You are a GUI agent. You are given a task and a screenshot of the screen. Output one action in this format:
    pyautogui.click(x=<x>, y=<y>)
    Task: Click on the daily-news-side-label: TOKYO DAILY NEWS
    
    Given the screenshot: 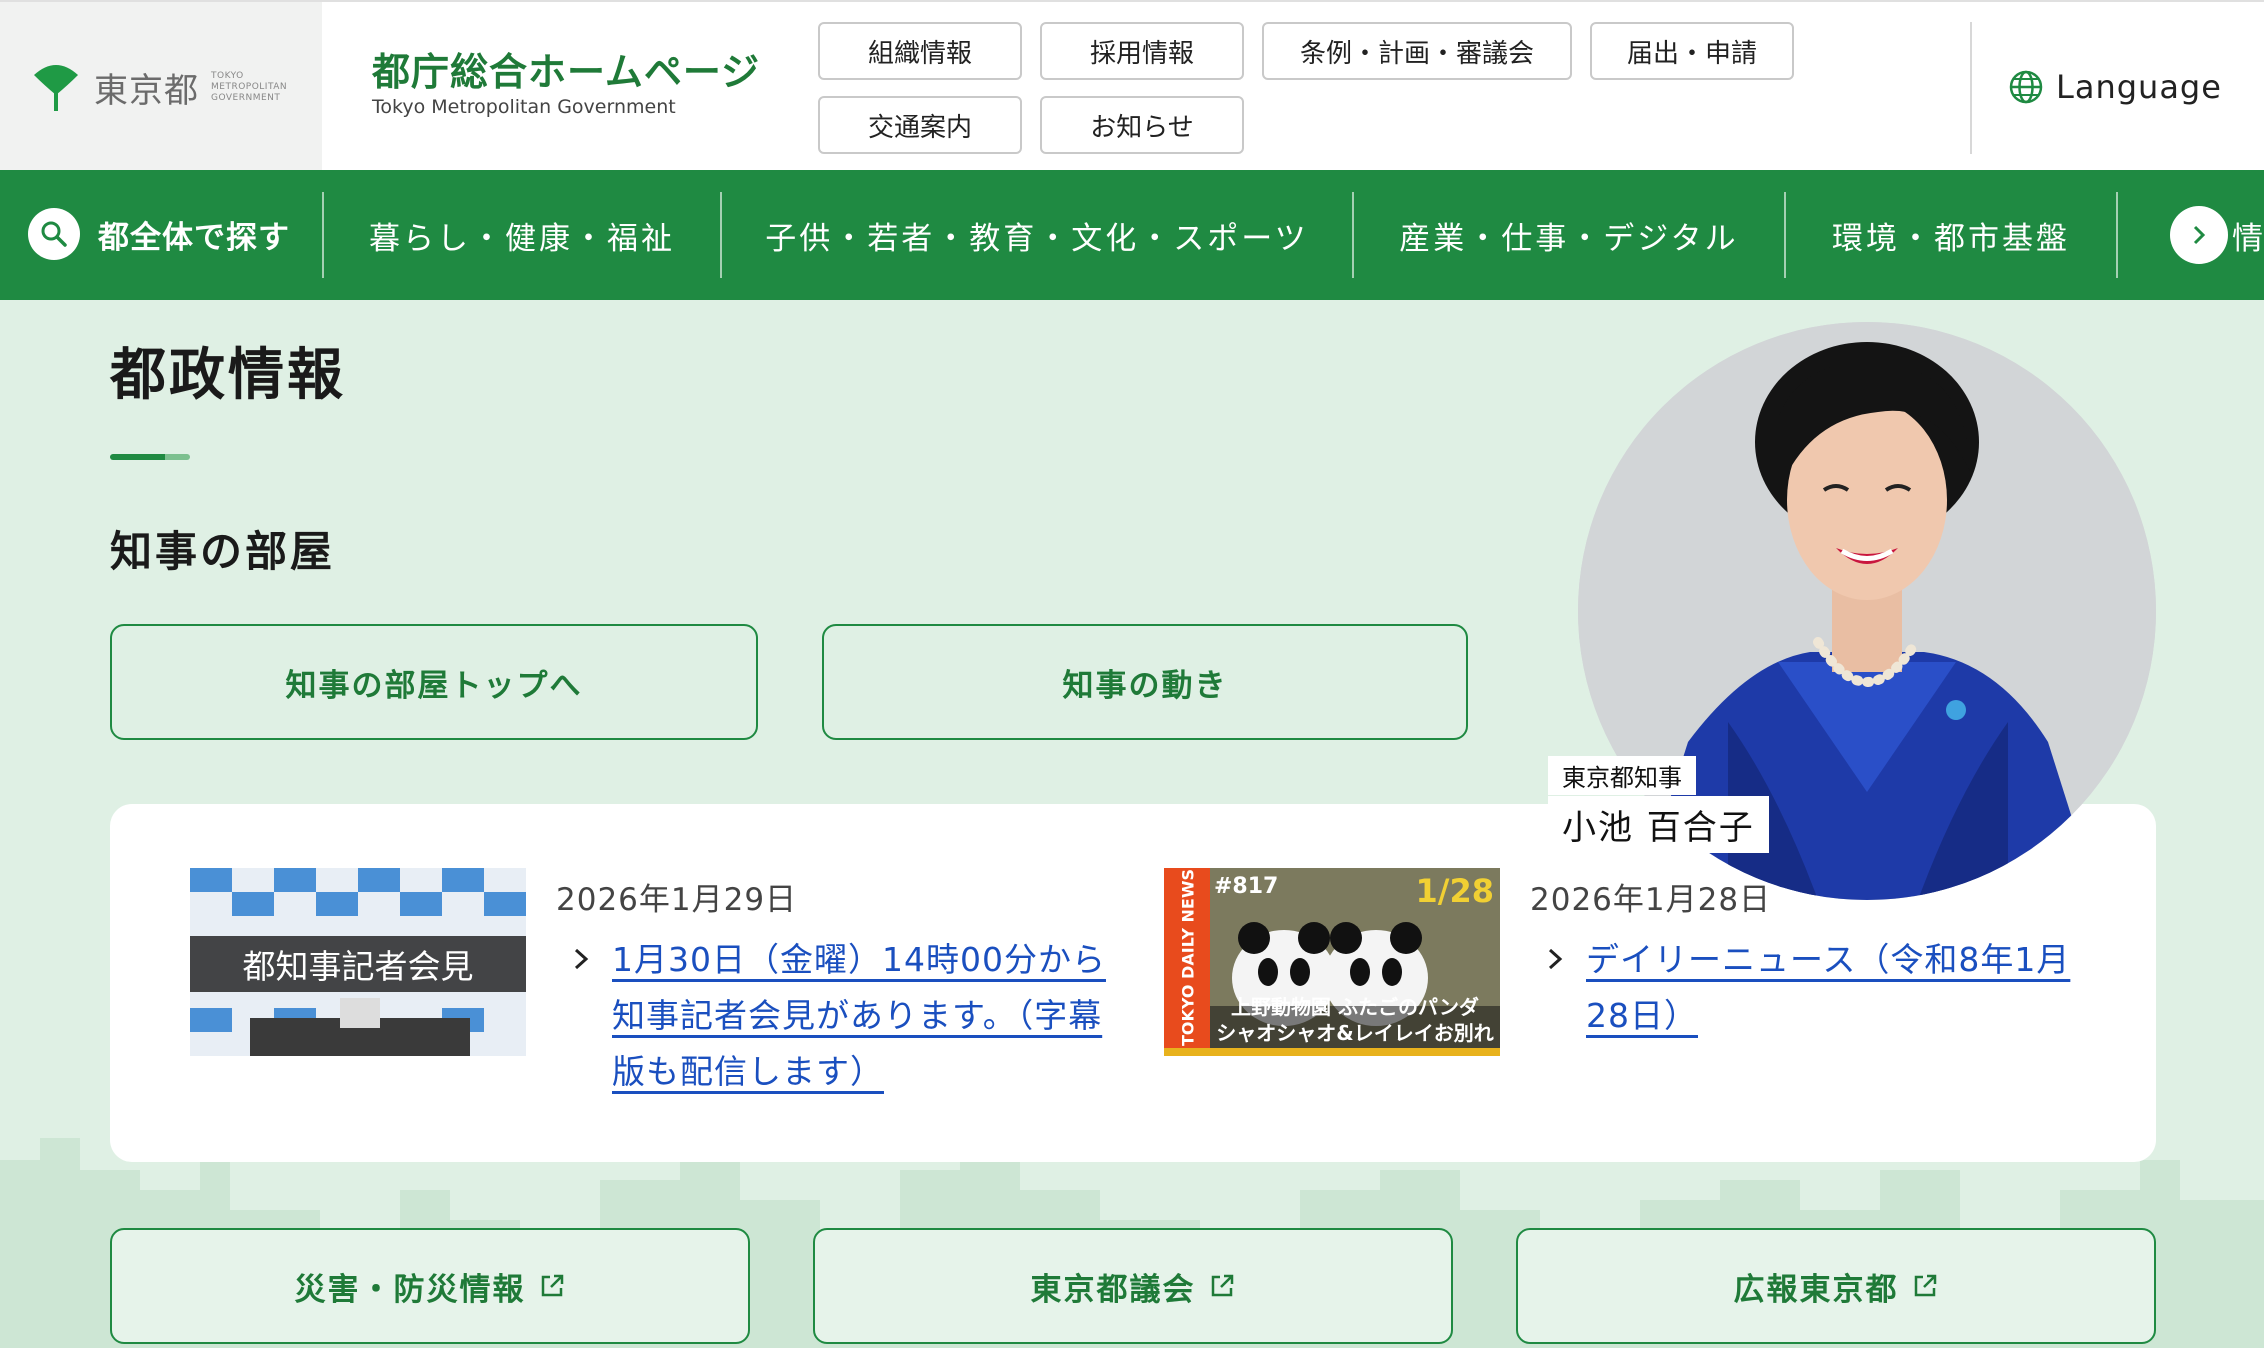 What is the action you would take?
    pyautogui.click(x=1188, y=957)
    